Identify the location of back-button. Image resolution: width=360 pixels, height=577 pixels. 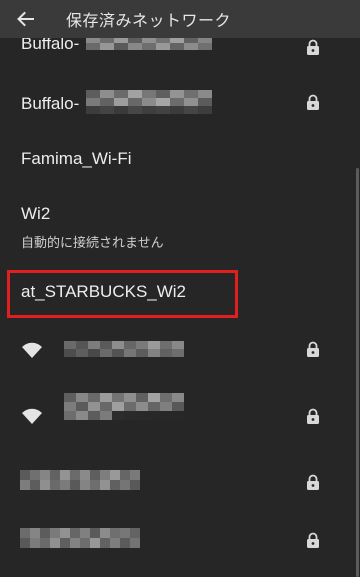
(25, 19).